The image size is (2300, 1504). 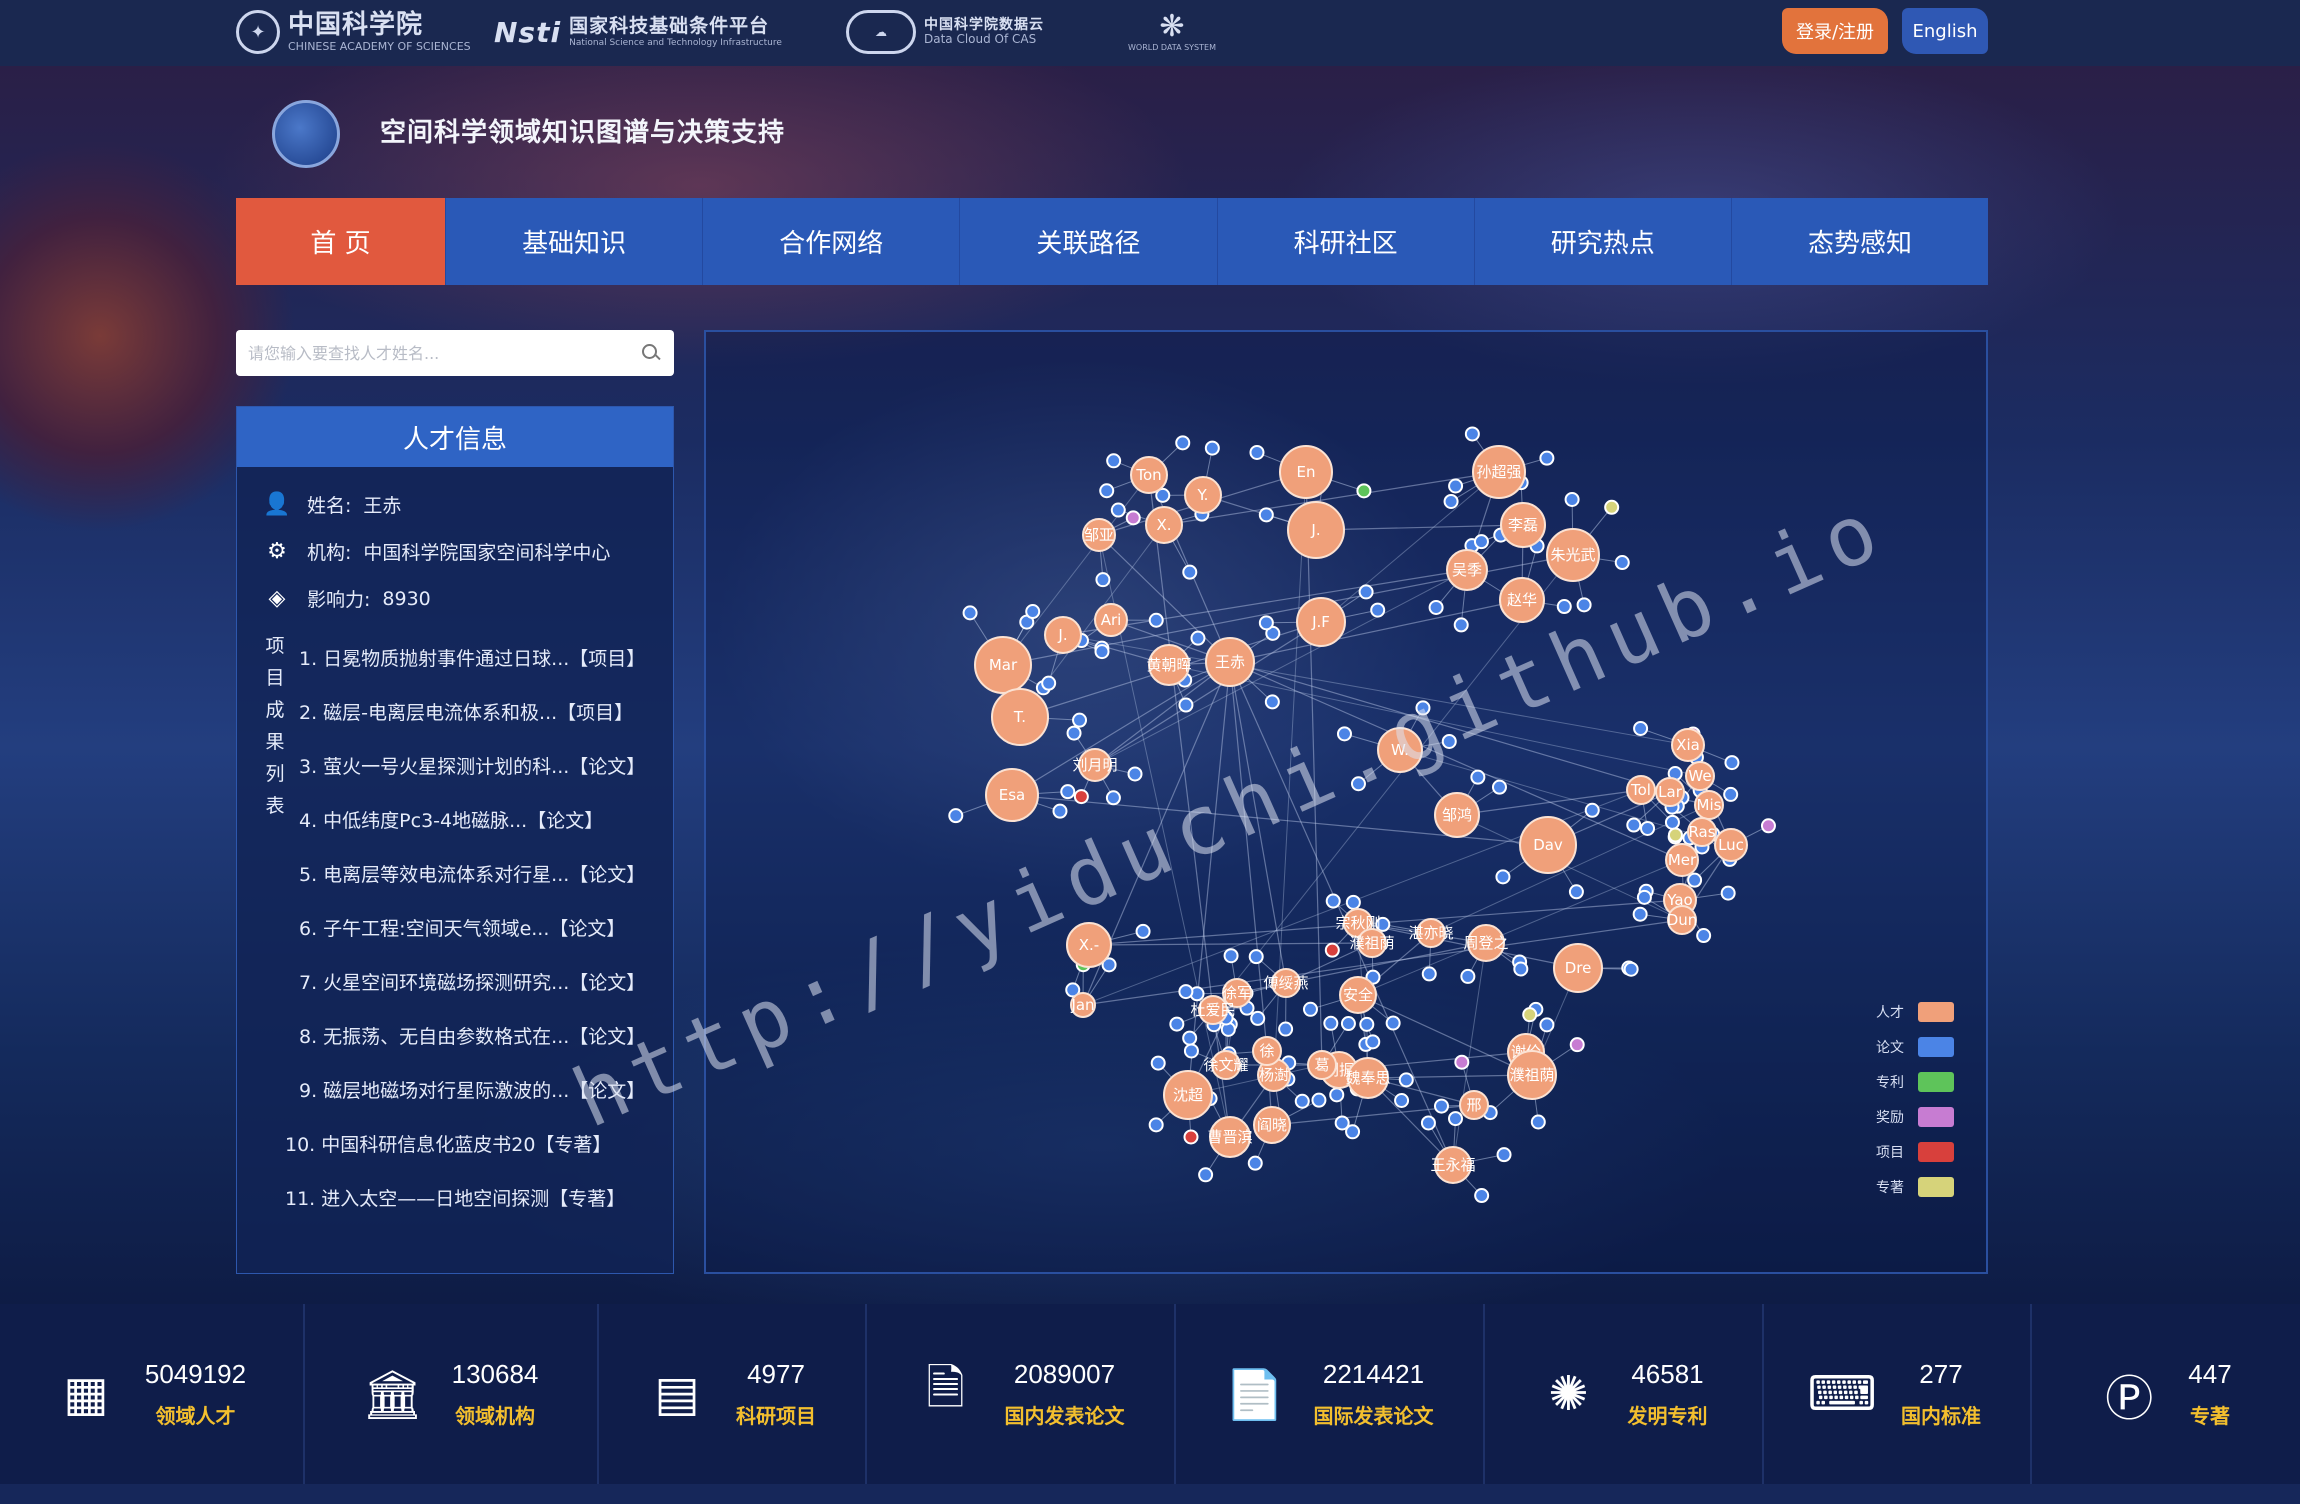 What do you see at coordinates (1212, 1010) in the screenshot?
I see `graph-talent-label: 杜爱民` at bounding box center [1212, 1010].